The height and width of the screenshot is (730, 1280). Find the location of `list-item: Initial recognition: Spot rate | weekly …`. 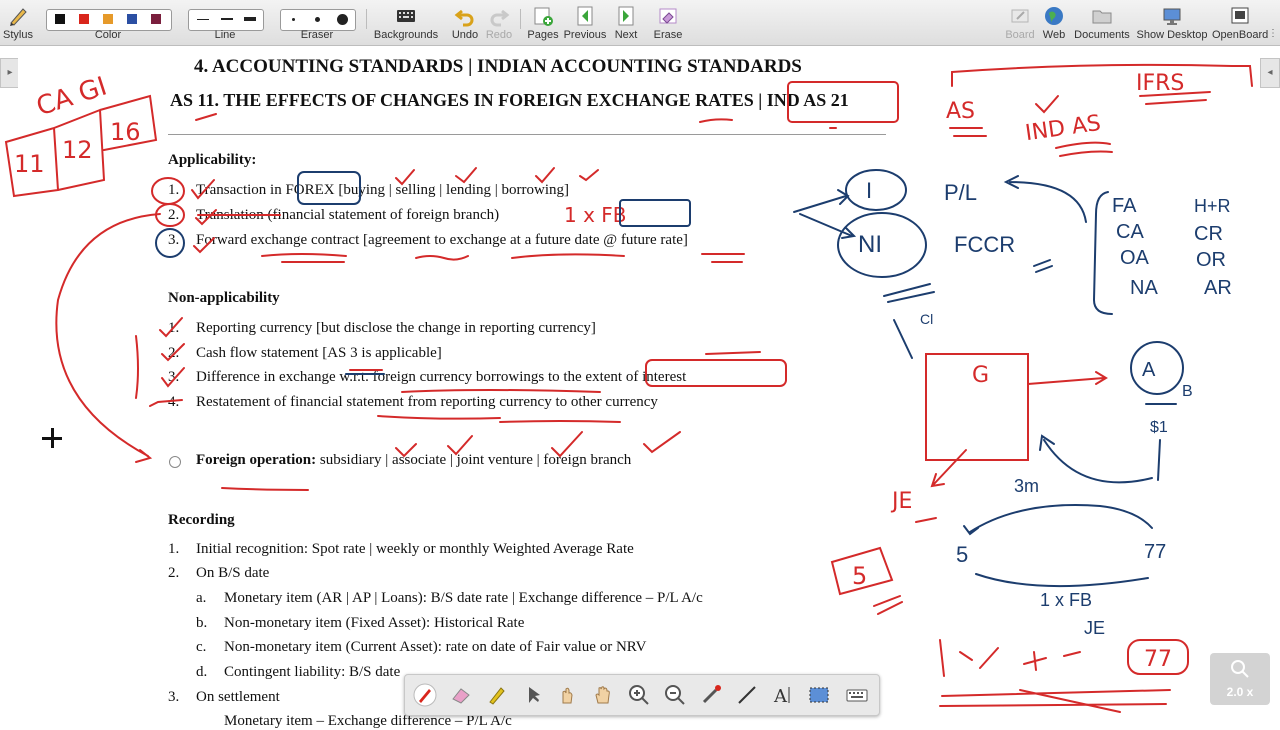

list-item: Initial recognition: Spot rate | weekly … is located at coordinates (415, 549).